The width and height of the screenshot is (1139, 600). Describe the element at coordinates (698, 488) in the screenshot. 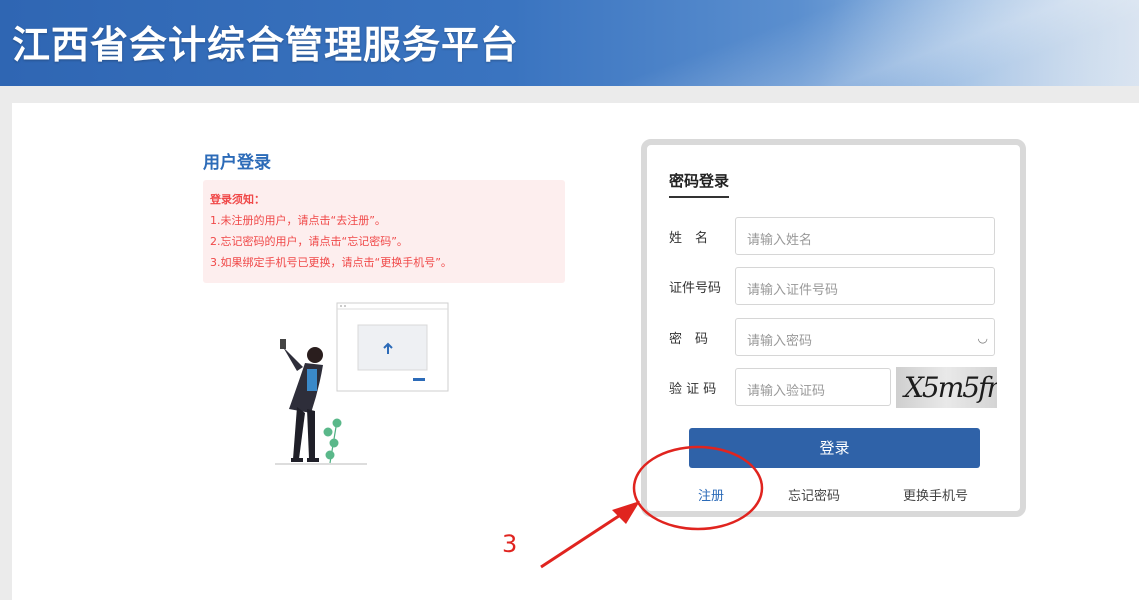

I see `annotation-circle` at that location.